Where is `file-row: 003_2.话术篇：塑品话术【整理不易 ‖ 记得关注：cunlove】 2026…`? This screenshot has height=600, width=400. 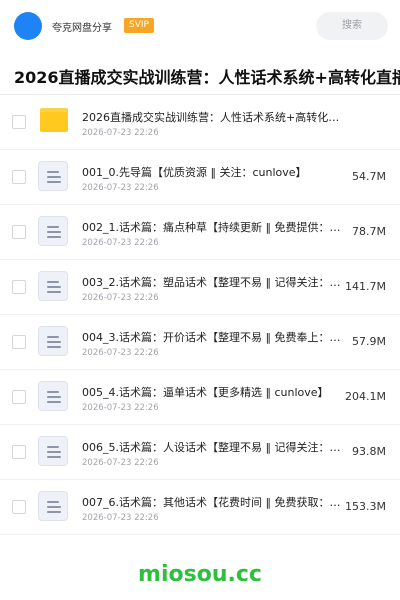
file-row: 003_2.话术篇：塑品话术【整理不易 ‖ 记得关注：cunlove】 2026… is located at coordinates (200, 287).